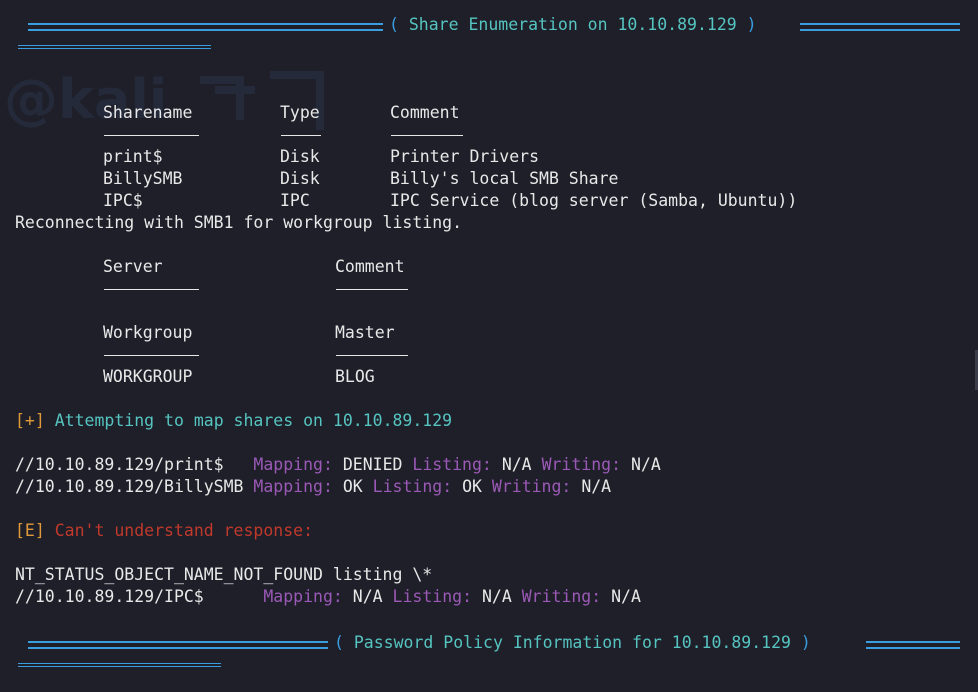 Image resolution: width=978 pixels, height=692 pixels. I want to click on share-path: //10.10.89.129/print$, so click(134, 464).